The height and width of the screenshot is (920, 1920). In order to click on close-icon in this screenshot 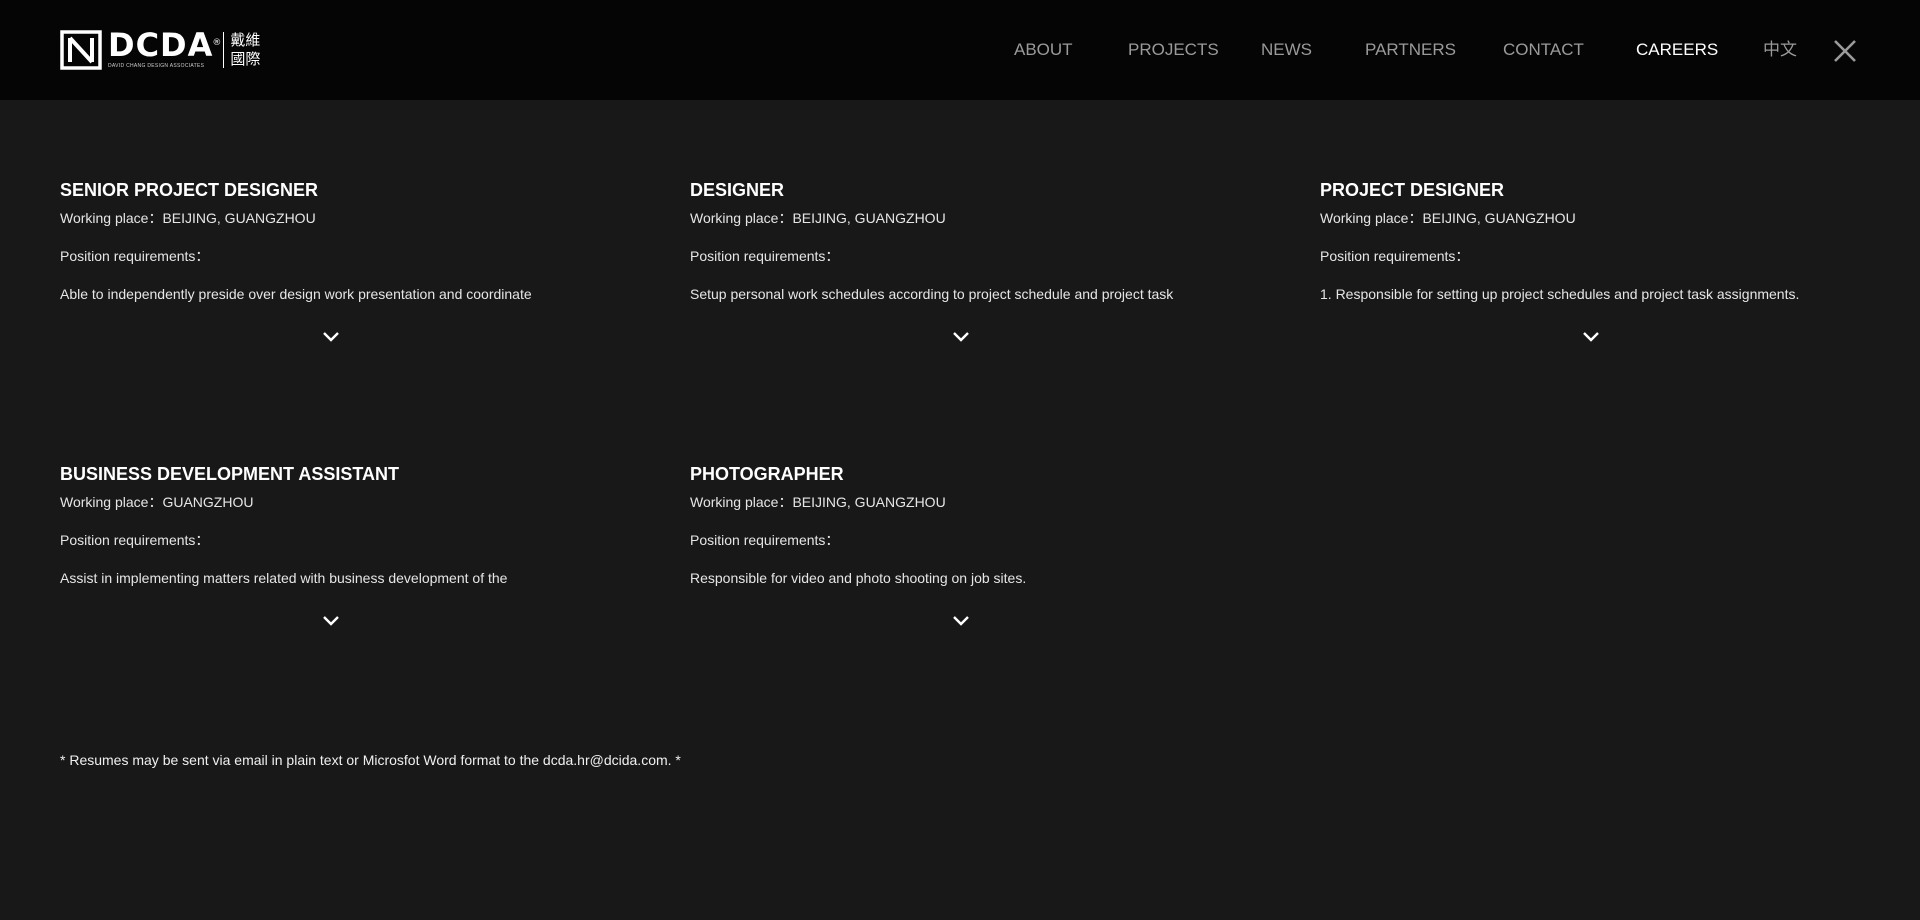, I will do `click(1845, 51)`.